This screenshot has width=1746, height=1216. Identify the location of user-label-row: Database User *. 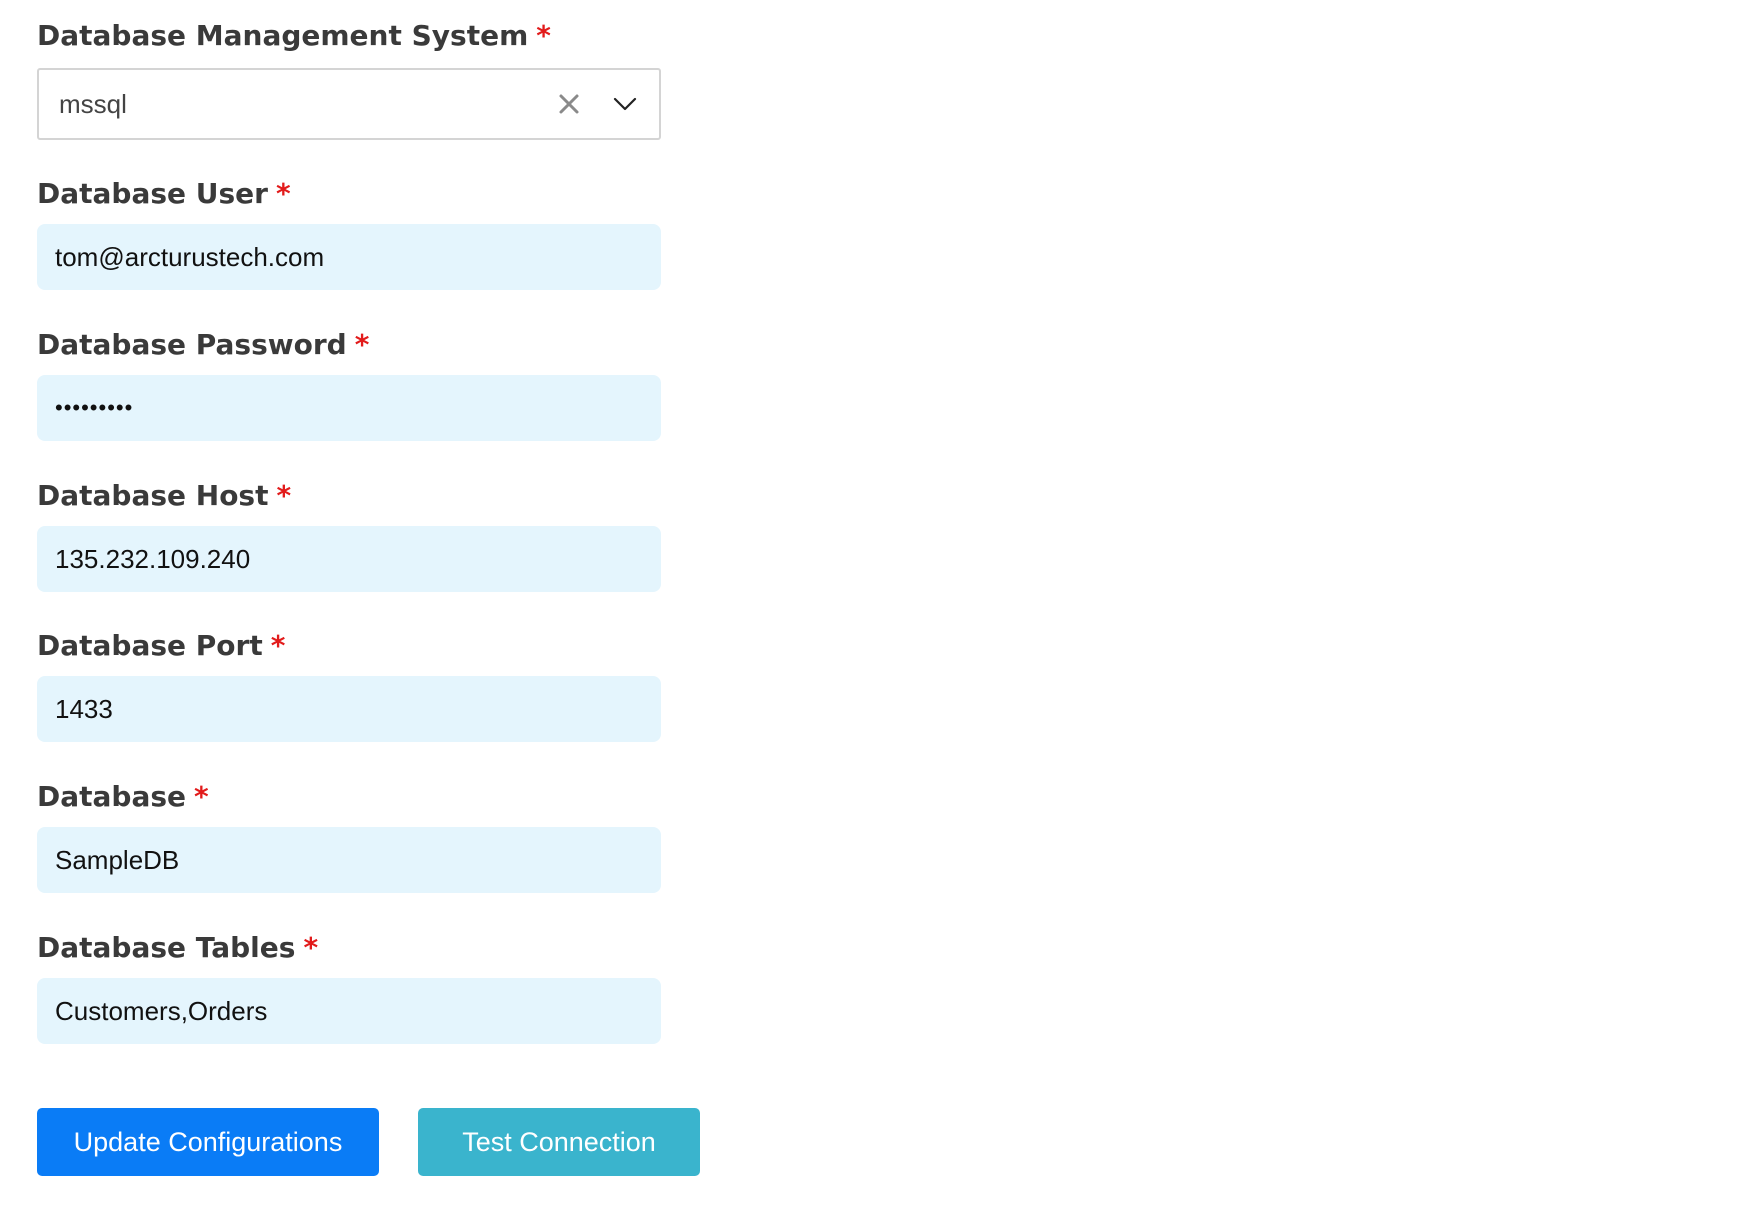
(349, 194).